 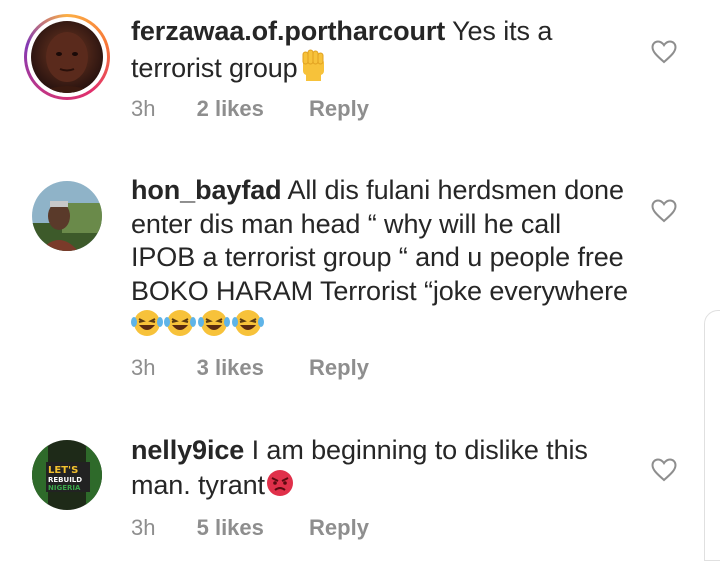 What do you see at coordinates (230, 109) in the screenshot?
I see `likes-count: 2 likes` at bounding box center [230, 109].